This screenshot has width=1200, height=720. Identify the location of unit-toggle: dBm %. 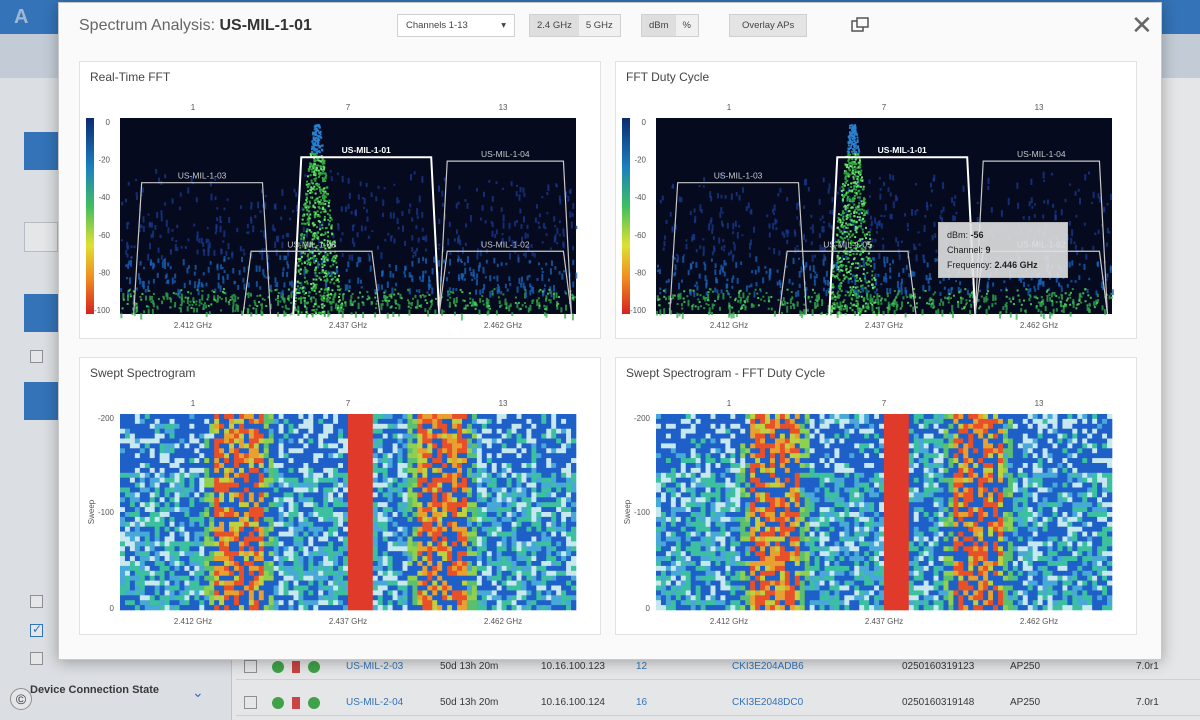
(670, 25).